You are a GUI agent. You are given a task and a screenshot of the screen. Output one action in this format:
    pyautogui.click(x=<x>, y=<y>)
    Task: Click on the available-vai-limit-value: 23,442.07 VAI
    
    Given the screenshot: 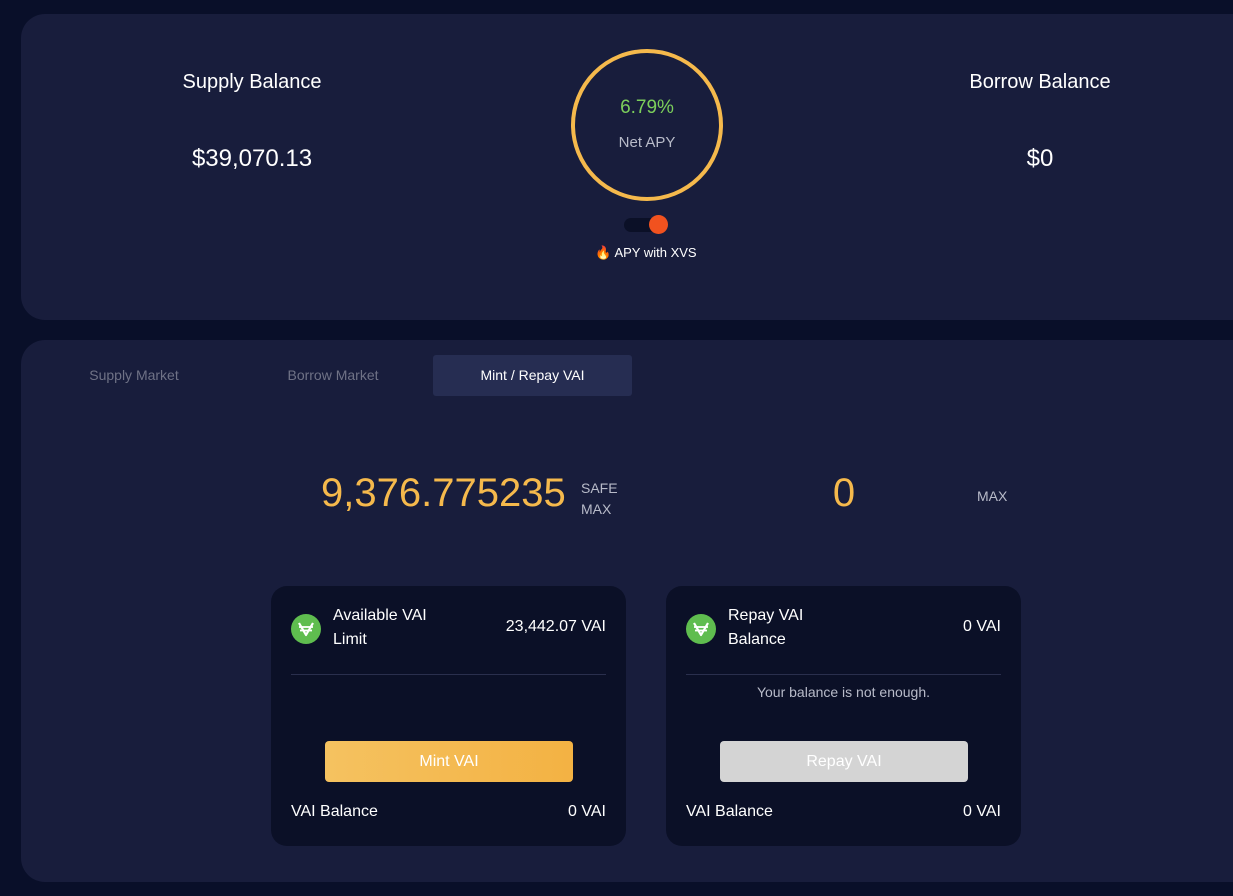 What is the action you would take?
    pyautogui.click(x=555, y=626)
    